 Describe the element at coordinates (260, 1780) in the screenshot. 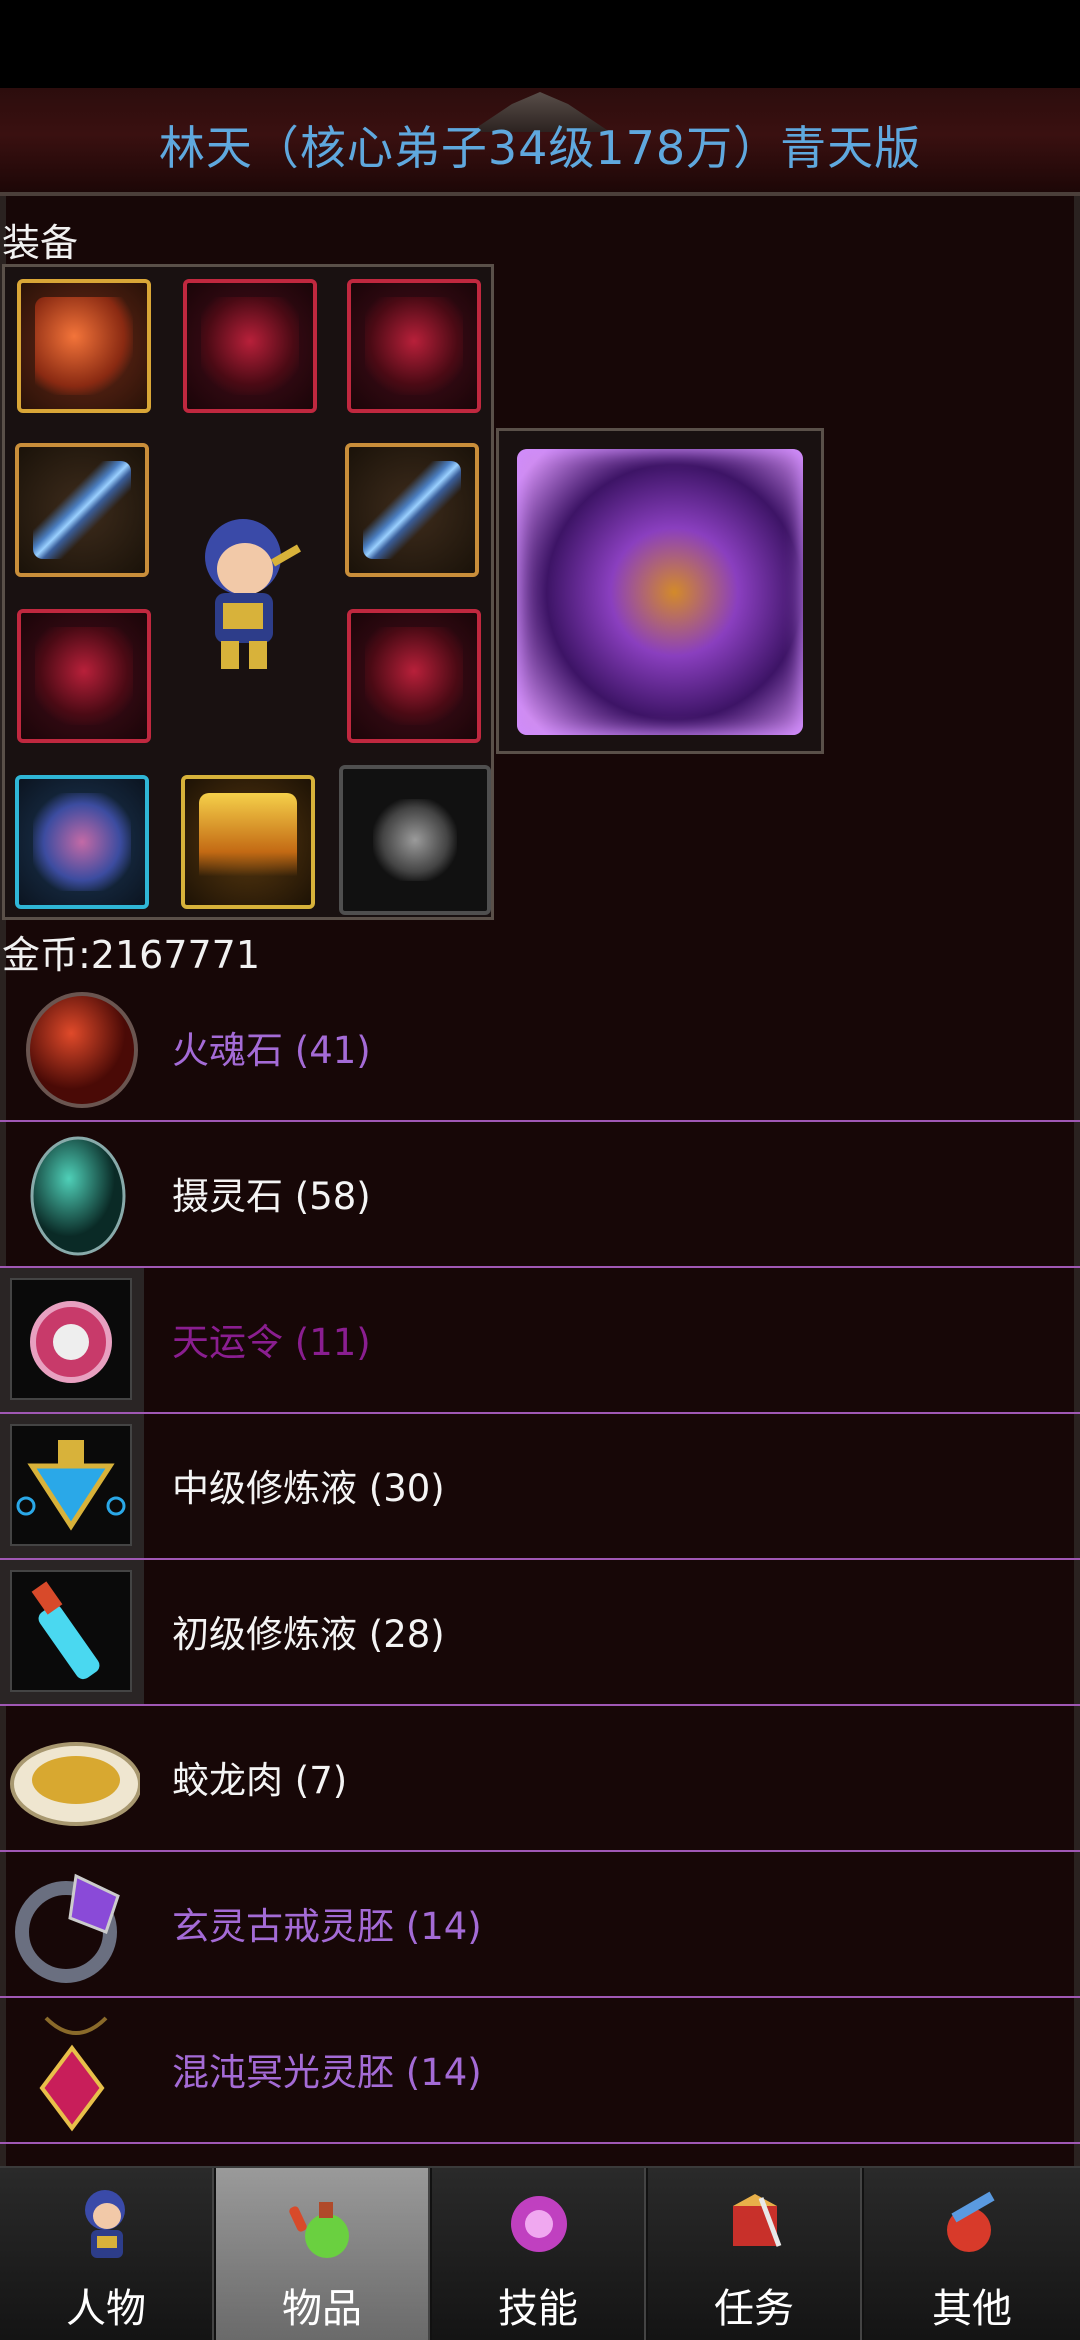

I see `item-label: 蛟龙肉 (7)` at that location.